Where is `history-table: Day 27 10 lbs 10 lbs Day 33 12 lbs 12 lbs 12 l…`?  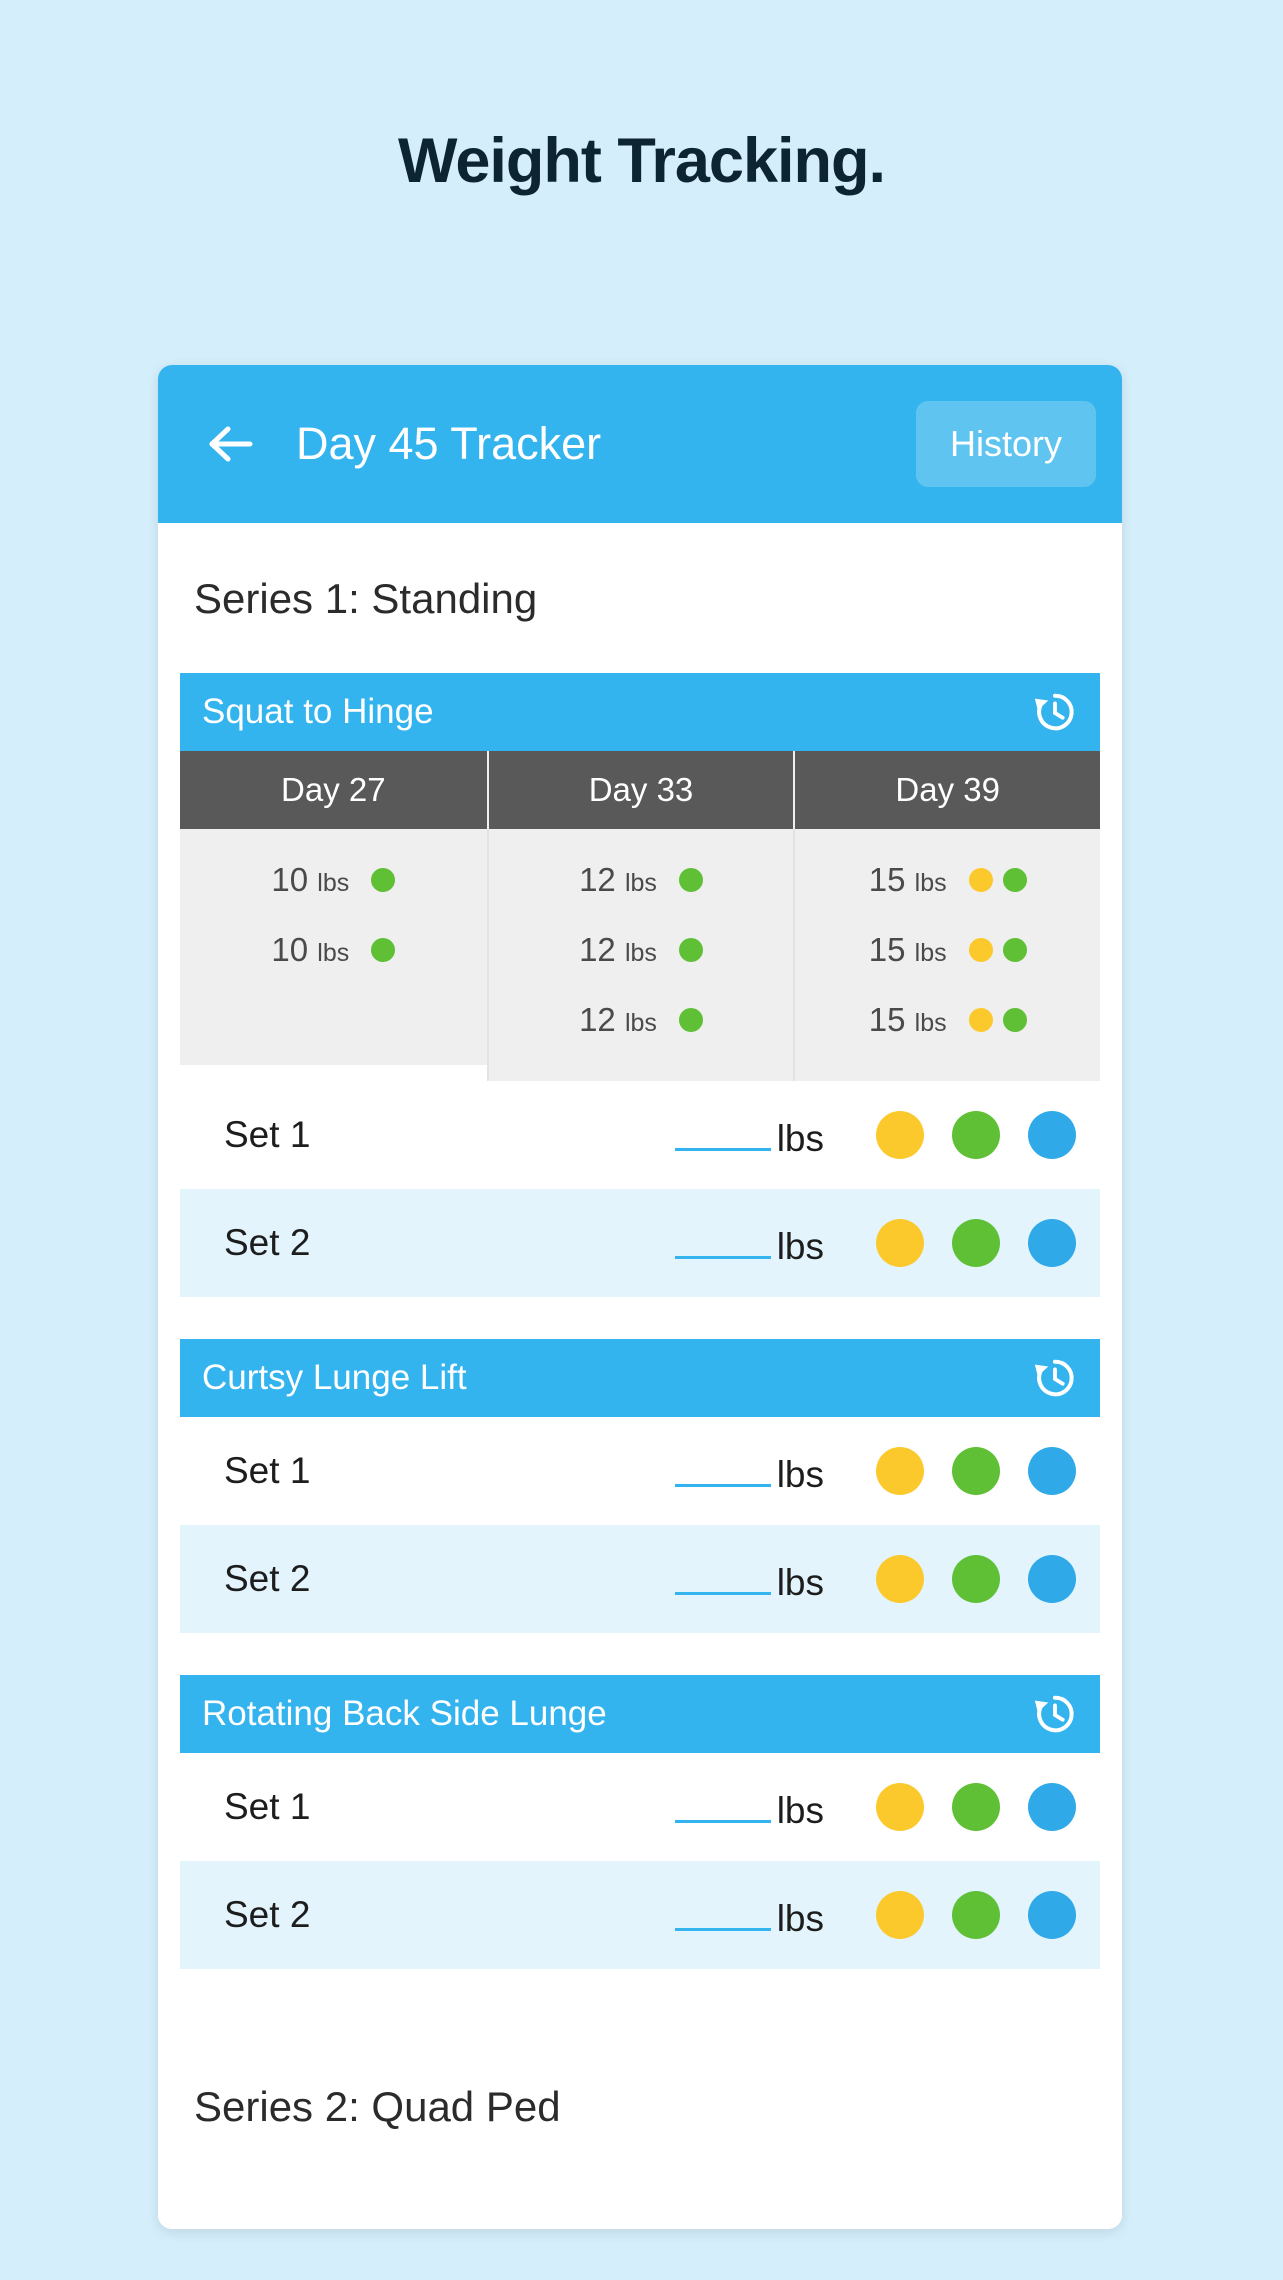 history-table: Day 27 10 lbs 10 lbs Day 33 12 lbs 12 lbs 12 l… is located at coordinates (640, 916).